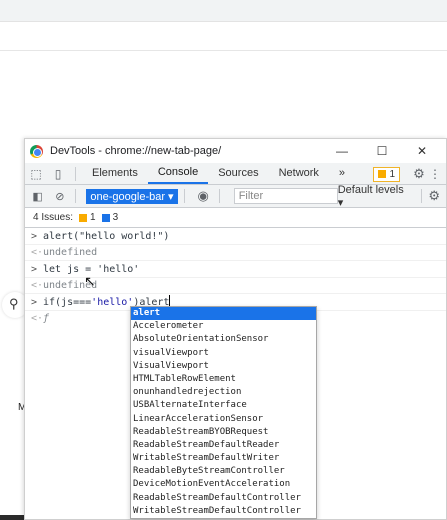 This screenshot has height=520, width=447. Describe the element at coordinates (223, 353) in the screenshot. I see `autocomplete-item: visualViewport` at that location.